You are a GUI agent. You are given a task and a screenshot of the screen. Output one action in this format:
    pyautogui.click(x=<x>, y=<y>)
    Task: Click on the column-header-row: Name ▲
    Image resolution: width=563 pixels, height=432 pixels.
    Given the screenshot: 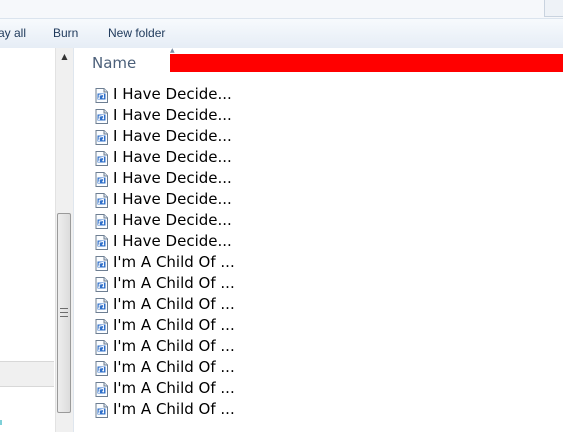 What is the action you would take?
    pyautogui.click(x=318, y=63)
    